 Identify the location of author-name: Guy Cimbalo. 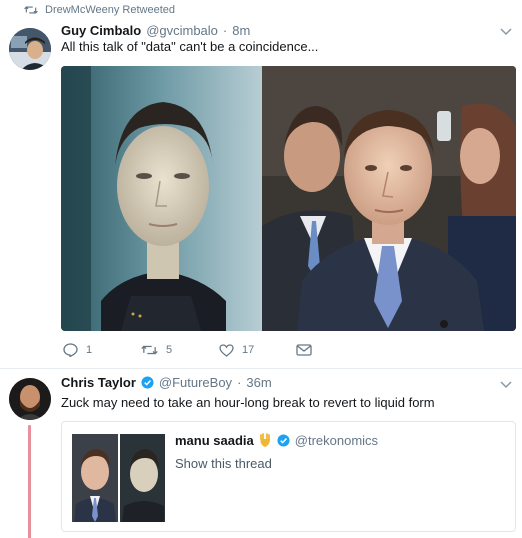
(101, 30).